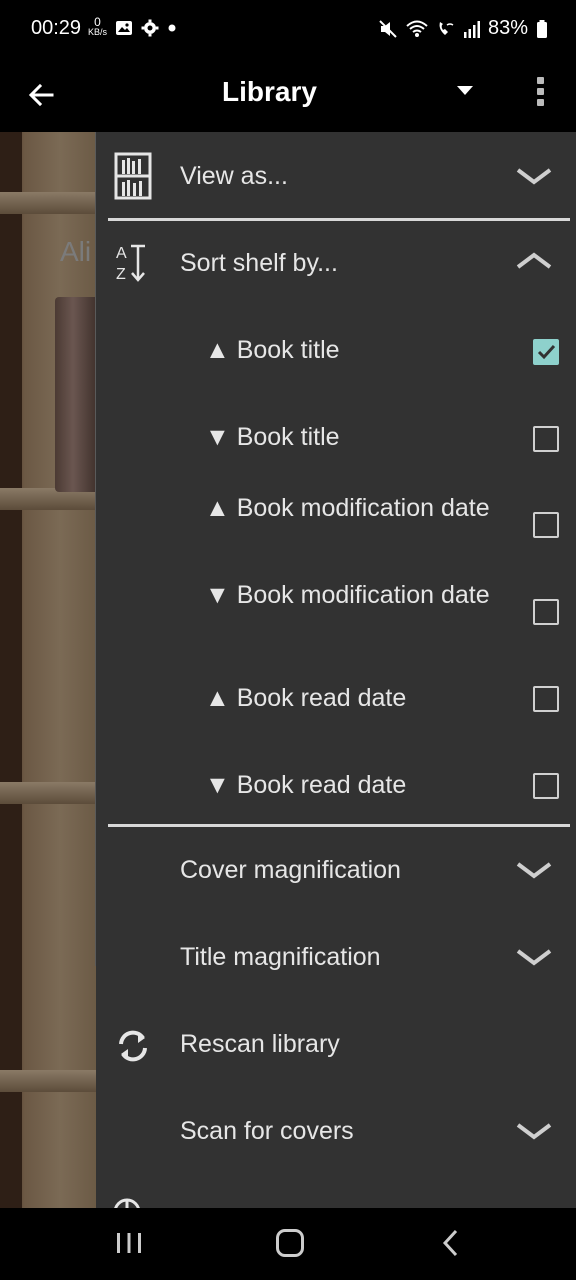 This screenshot has height=1280, width=576. What do you see at coordinates (121, 274) in the screenshot?
I see `svg-text: Z` at bounding box center [121, 274].